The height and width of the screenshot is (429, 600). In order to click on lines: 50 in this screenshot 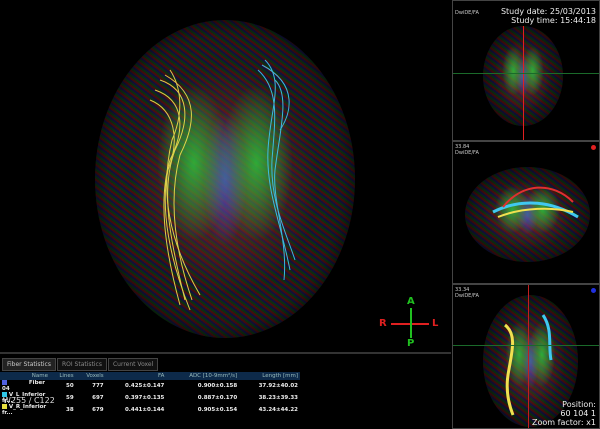, I will do `click(70, 386)`.